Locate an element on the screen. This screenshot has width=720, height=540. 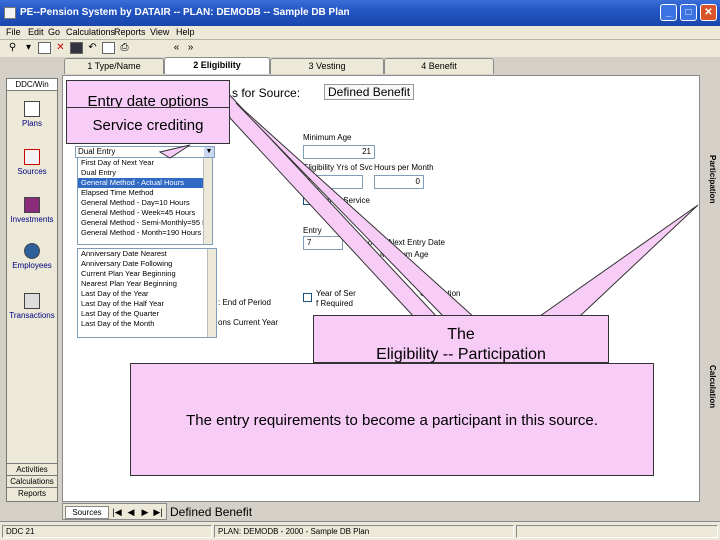
tab-benefit: 4 Benefit is located at coordinates (439, 66).